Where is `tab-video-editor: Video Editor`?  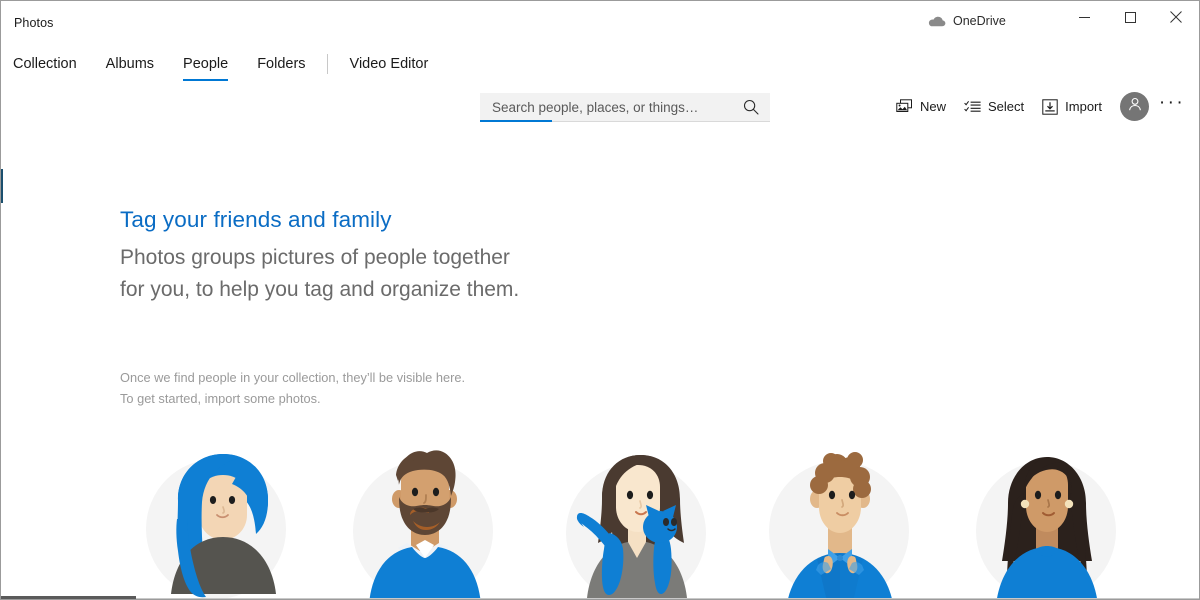 tab-video-editor: Video Editor is located at coordinates (389, 67).